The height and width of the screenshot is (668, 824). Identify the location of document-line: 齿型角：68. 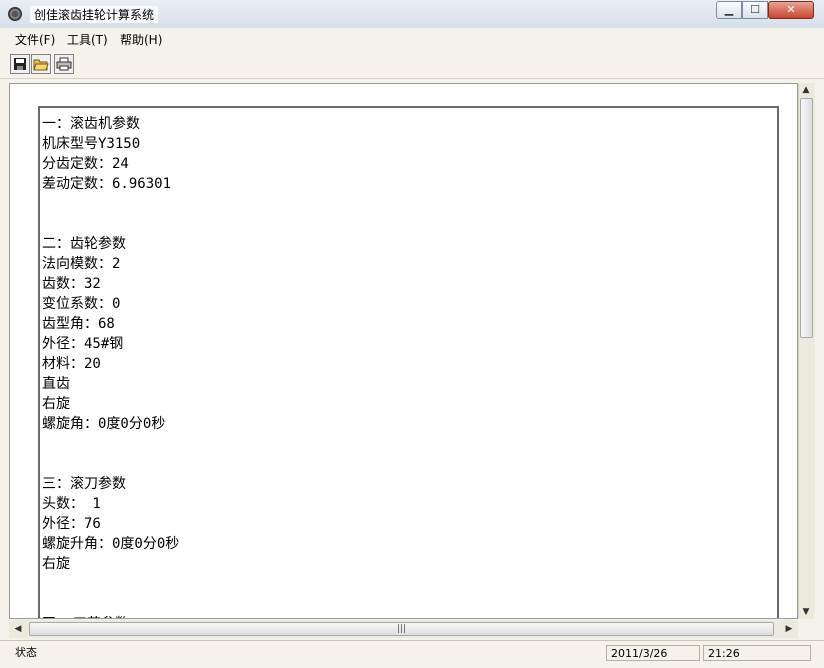
(78, 324).